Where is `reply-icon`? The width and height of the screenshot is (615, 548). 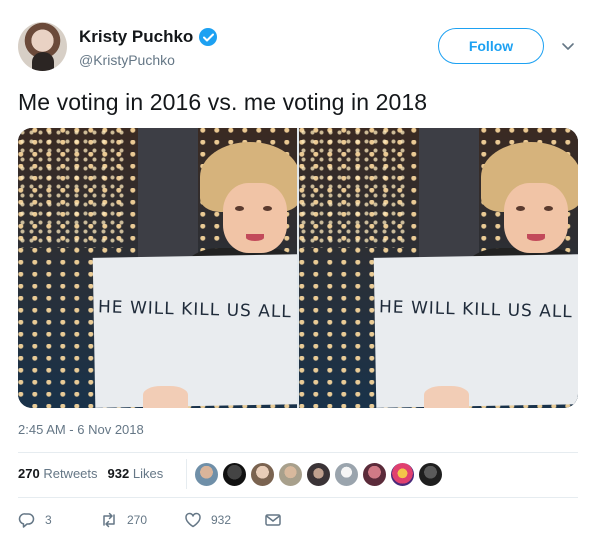
reply-icon is located at coordinates (26, 520).